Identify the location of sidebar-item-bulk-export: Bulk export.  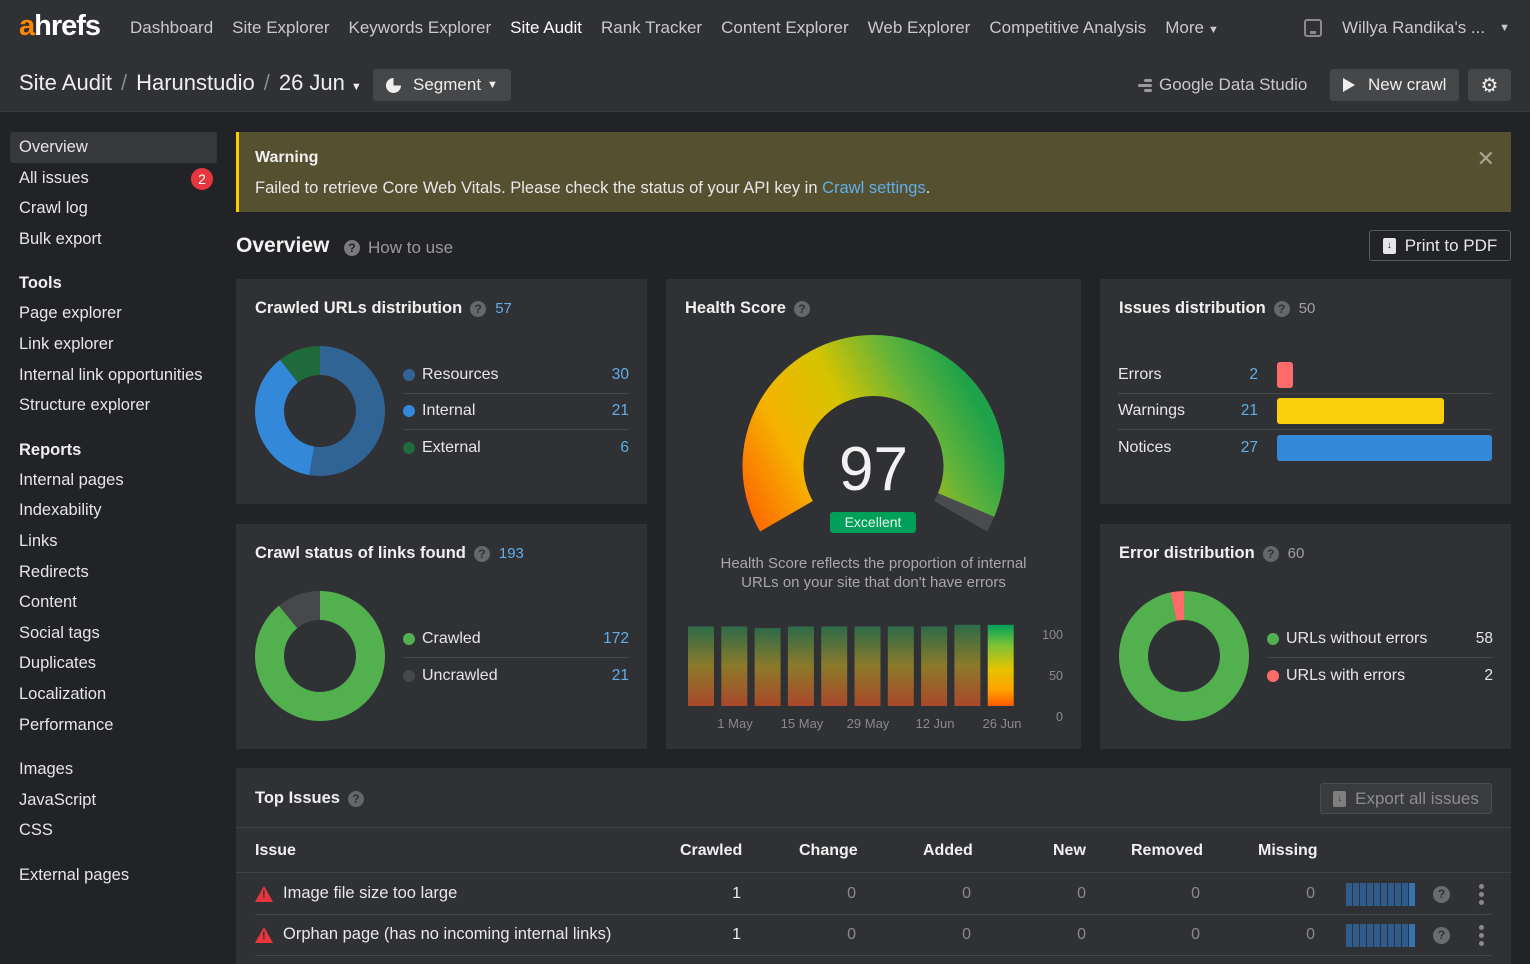
(113, 239).